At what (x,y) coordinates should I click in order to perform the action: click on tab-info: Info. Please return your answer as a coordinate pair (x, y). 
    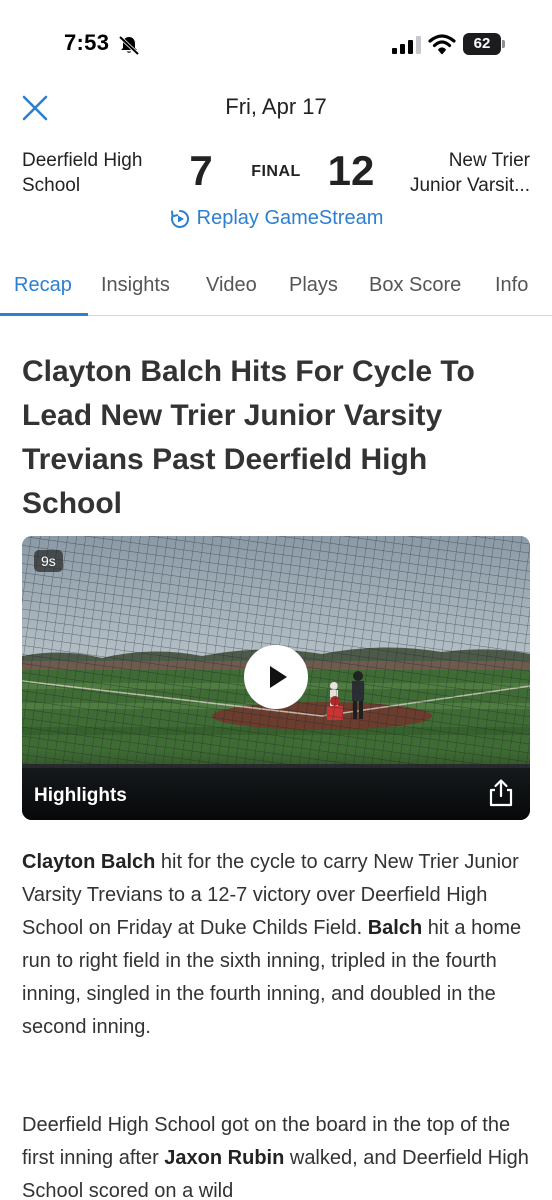
    Looking at the image, I should click on (511, 285).